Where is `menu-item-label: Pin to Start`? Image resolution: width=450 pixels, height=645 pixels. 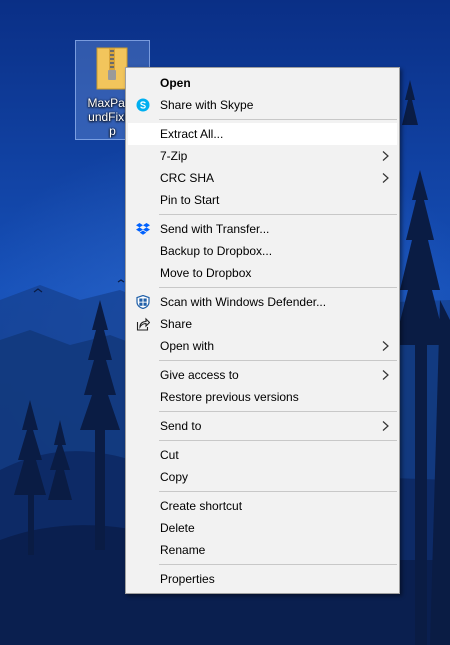
menu-item-label: Pin to Start is located at coordinates (190, 200).